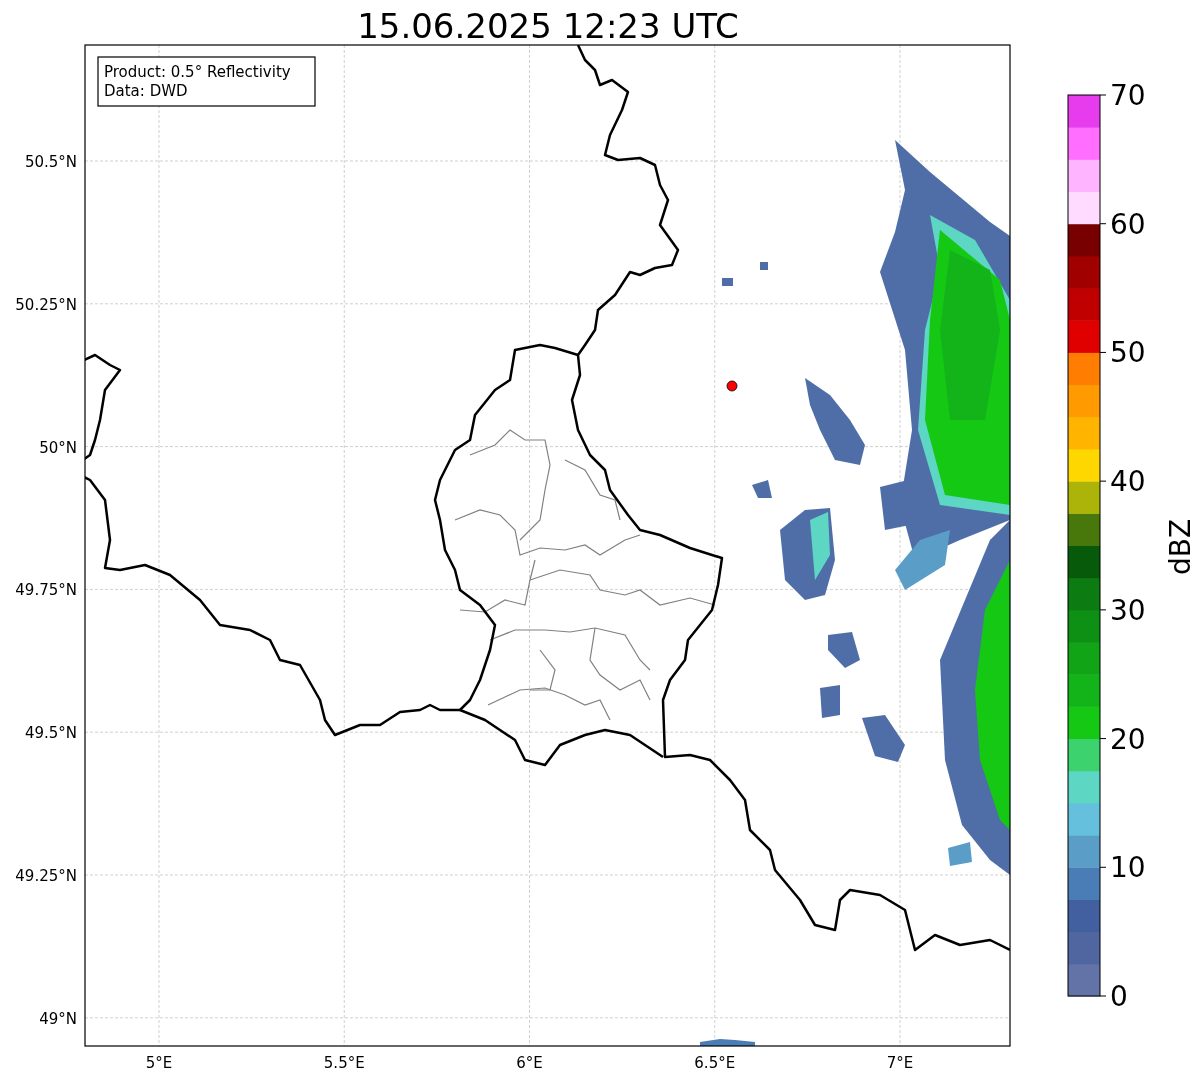 The height and width of the screenshot is (1081, 1202). What do you see at coordinates (900, 1063) in the screenshot?
I see `longitude-label: 7°E` at bounding box center [900, 1063].